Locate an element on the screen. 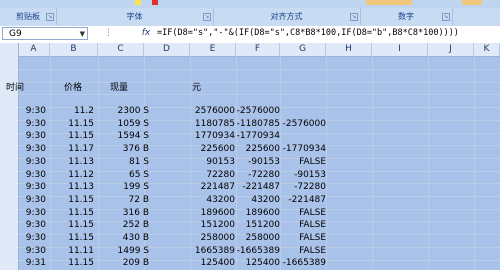 The width and height of the screenshot is (500, 270). cell-time: 9:31 is located at coordinates (36, 263).